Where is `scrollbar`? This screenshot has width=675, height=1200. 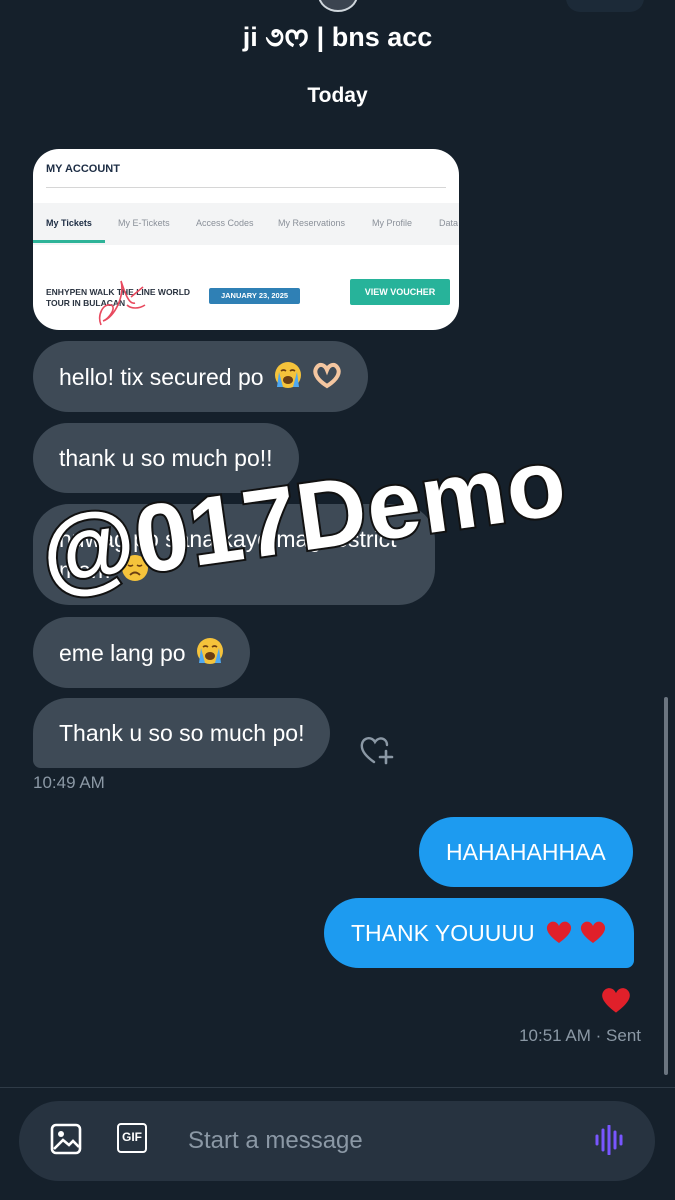
scrollbar is located at coordinates (666, 886).